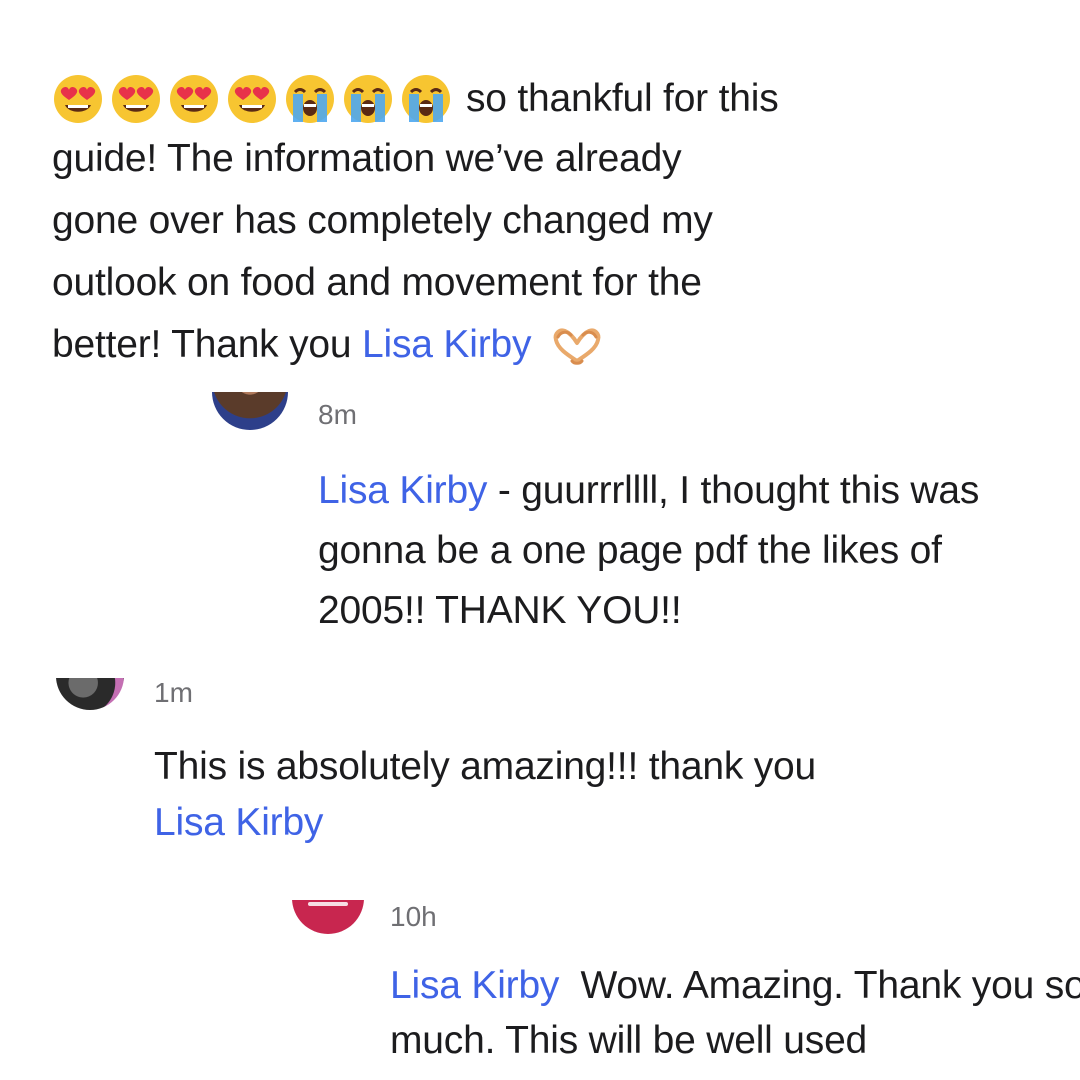 This screenshot has width=1080, height=1080. I want to click on post-line-2: guide! The information we’ve already, so click(367, 158).